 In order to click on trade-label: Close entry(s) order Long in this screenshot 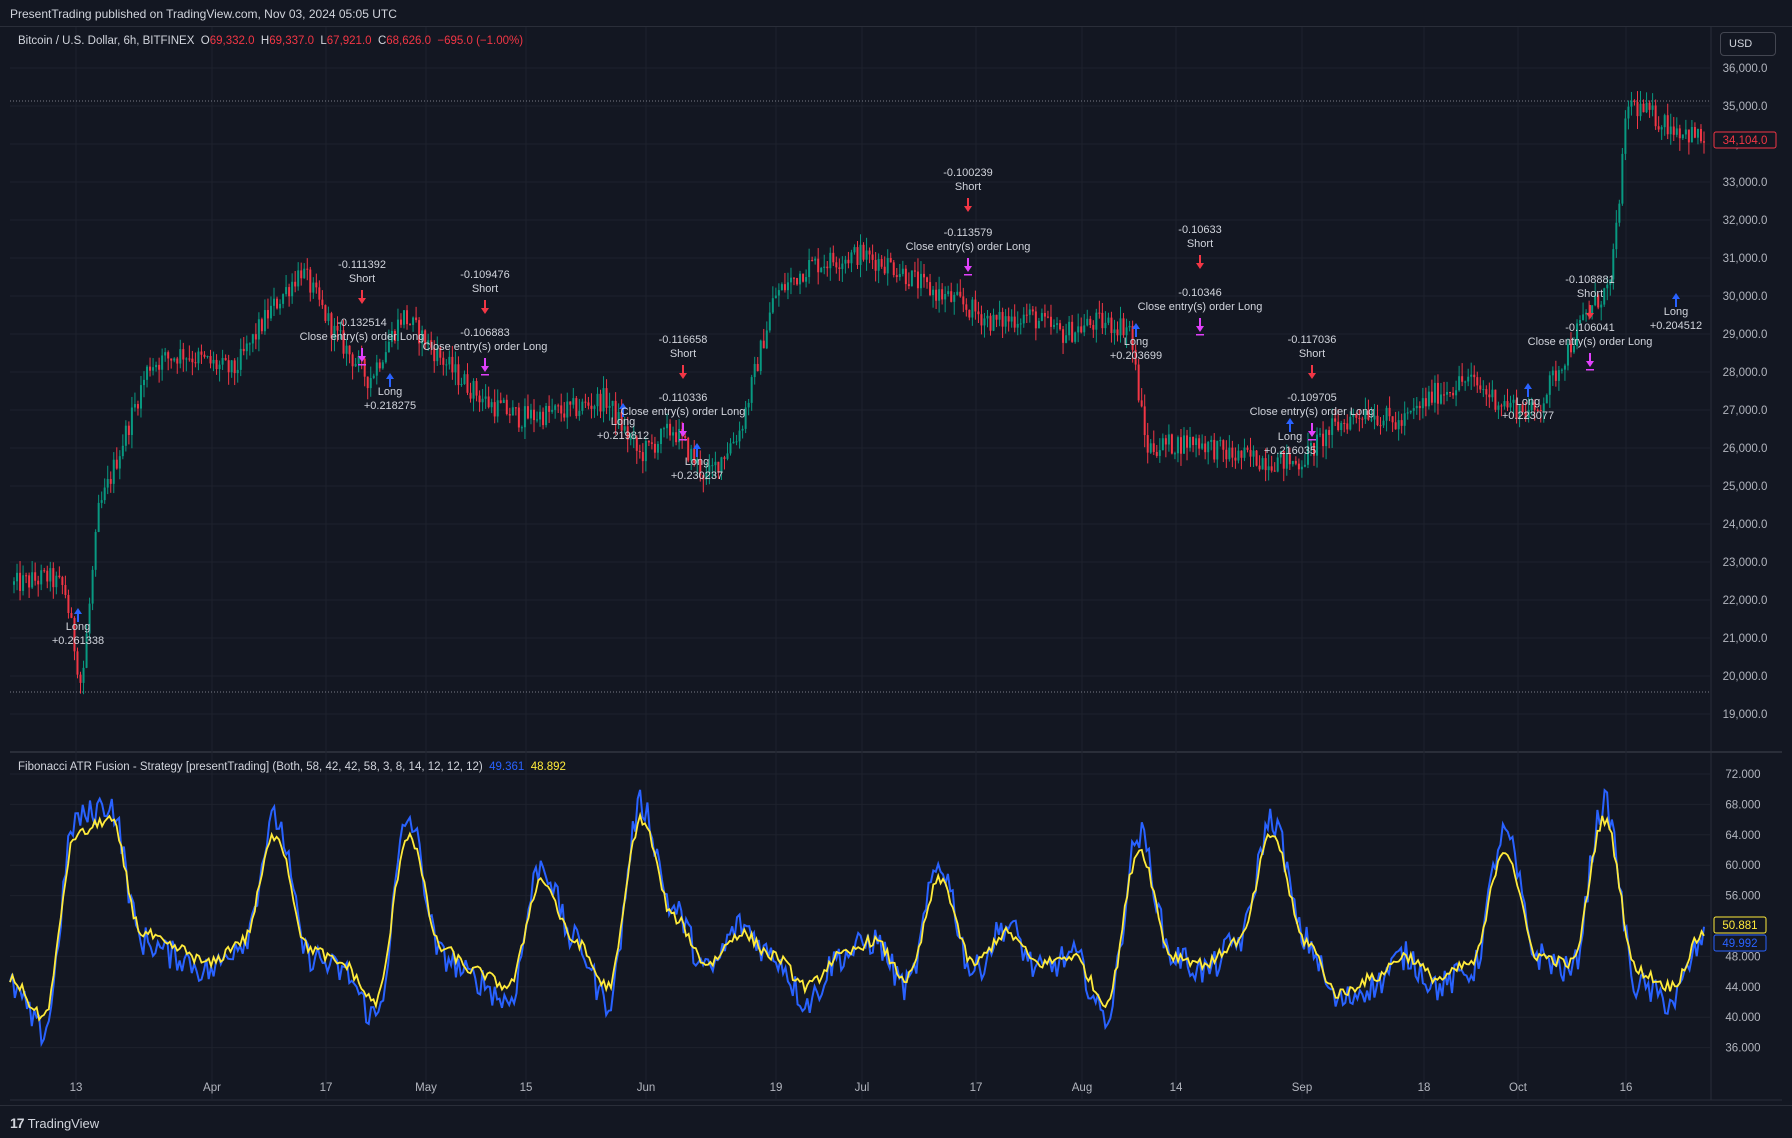, I will do `click(1200, 307)`.